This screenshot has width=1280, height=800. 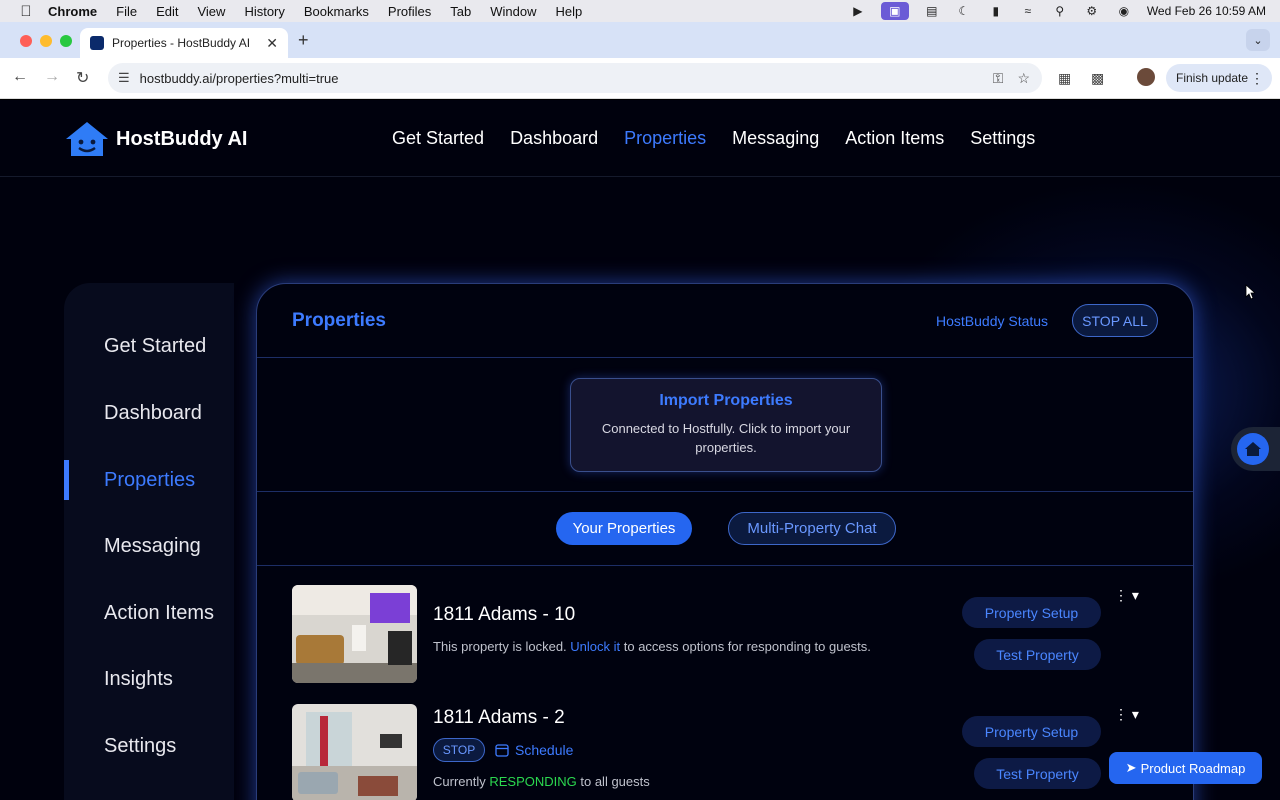 I want to click on back-arrow-icon: ←, so click(x=20, y=77).